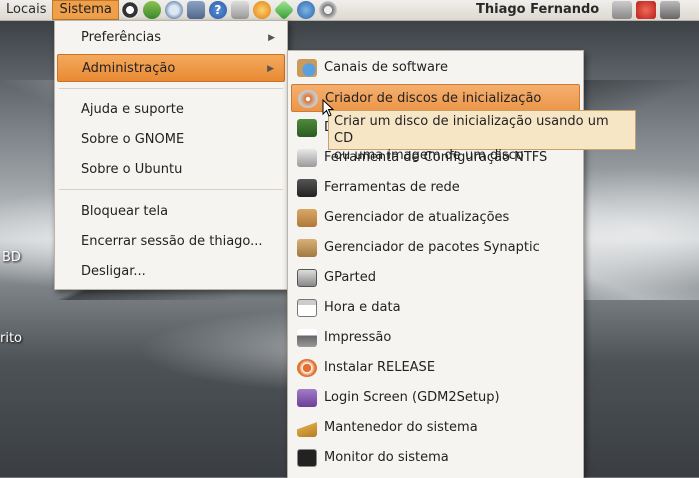  What do you see at coordinates (308, 99) in the screenshot?
I see `startup-disk-creator-icon` at bounding box center [308, 99].